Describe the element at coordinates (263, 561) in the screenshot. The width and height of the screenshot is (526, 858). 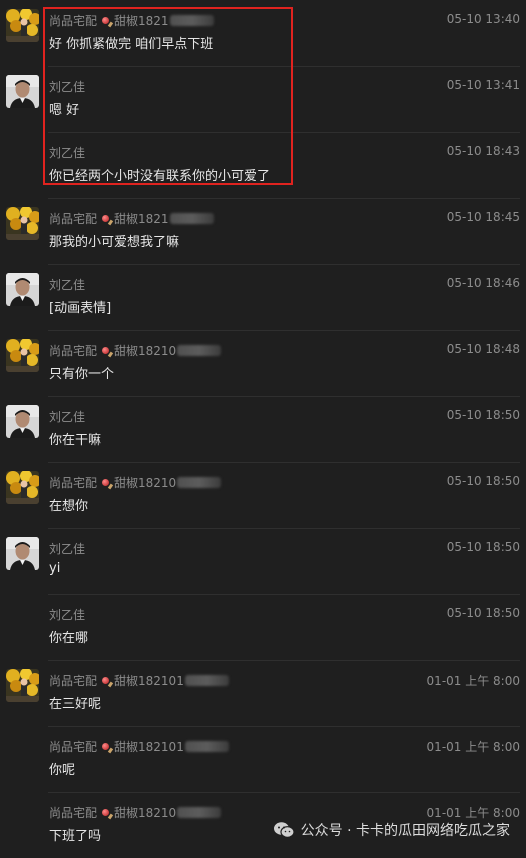
I see `message-row: 刘乙佳 05-10 18:50 yi` at that location.